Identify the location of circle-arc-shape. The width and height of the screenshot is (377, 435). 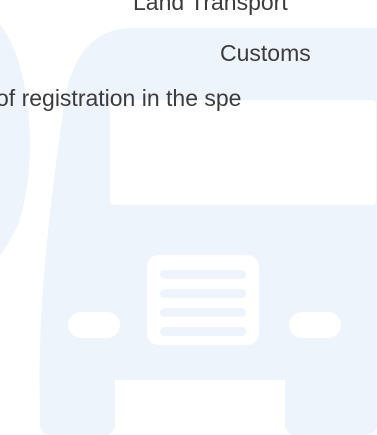
(15, 140).